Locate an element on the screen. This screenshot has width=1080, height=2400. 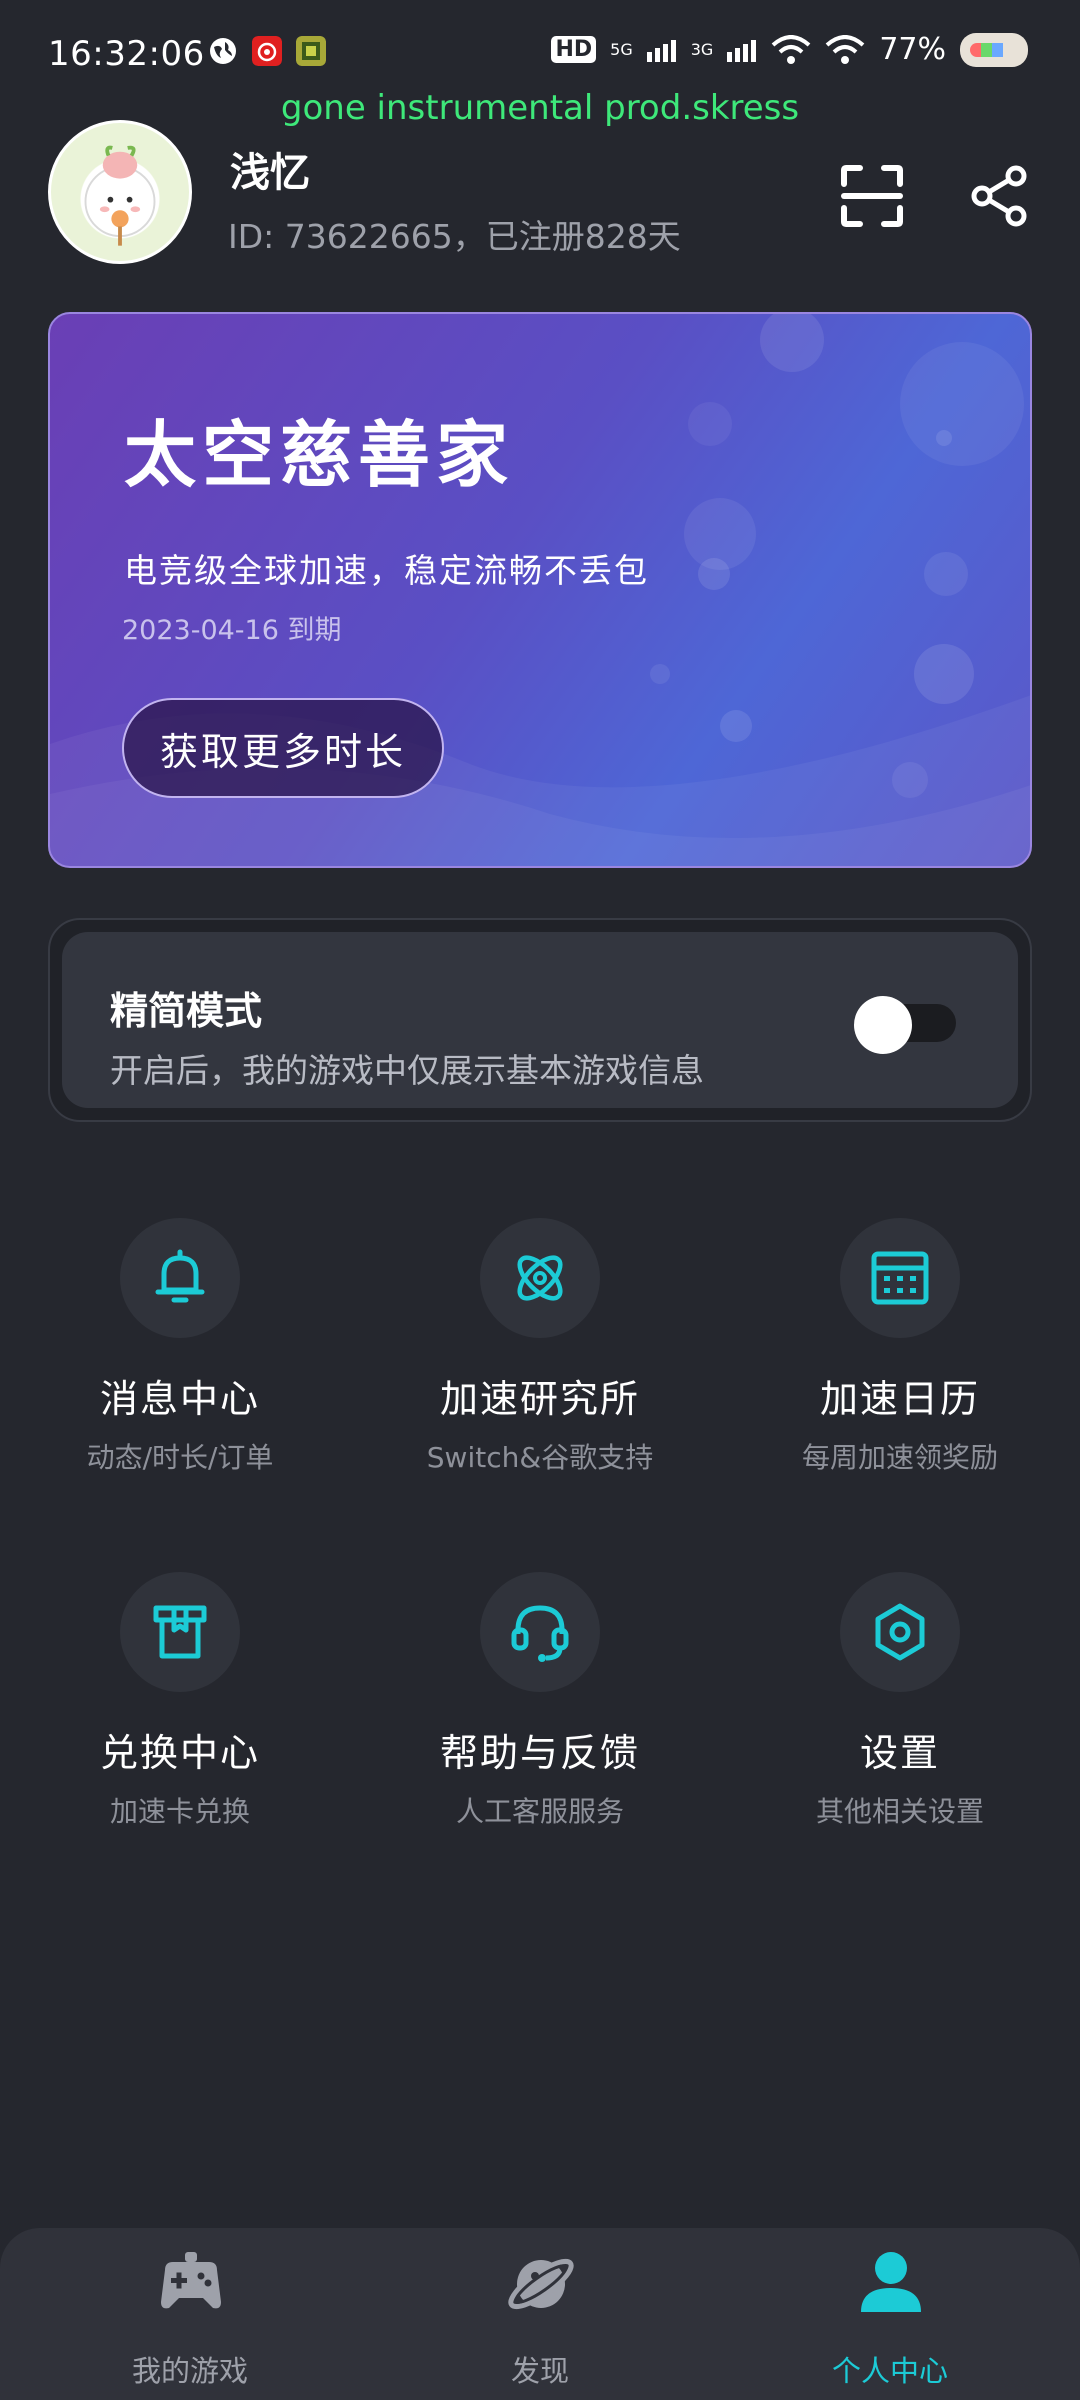
get-more-time-button: 获取更多时长 is located at coordinates (283, 748).